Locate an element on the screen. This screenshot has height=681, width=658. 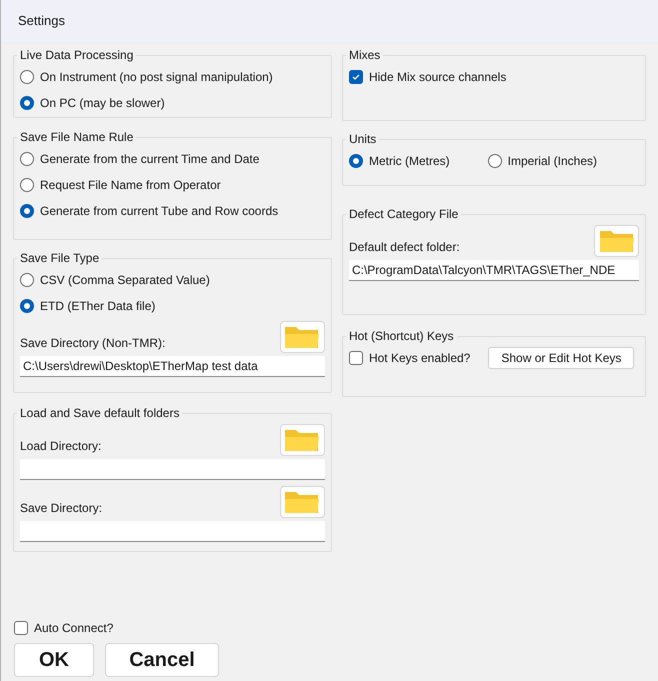
group-title: Units is located at coordinates (363, 139).